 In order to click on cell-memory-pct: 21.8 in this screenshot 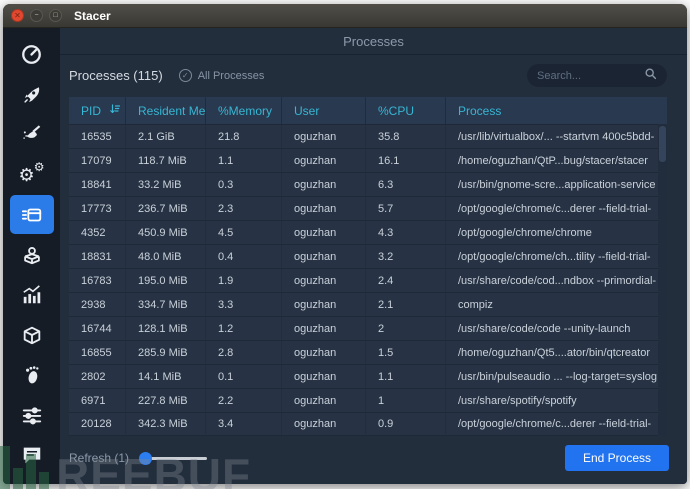, I will do `click(244, 136)`.